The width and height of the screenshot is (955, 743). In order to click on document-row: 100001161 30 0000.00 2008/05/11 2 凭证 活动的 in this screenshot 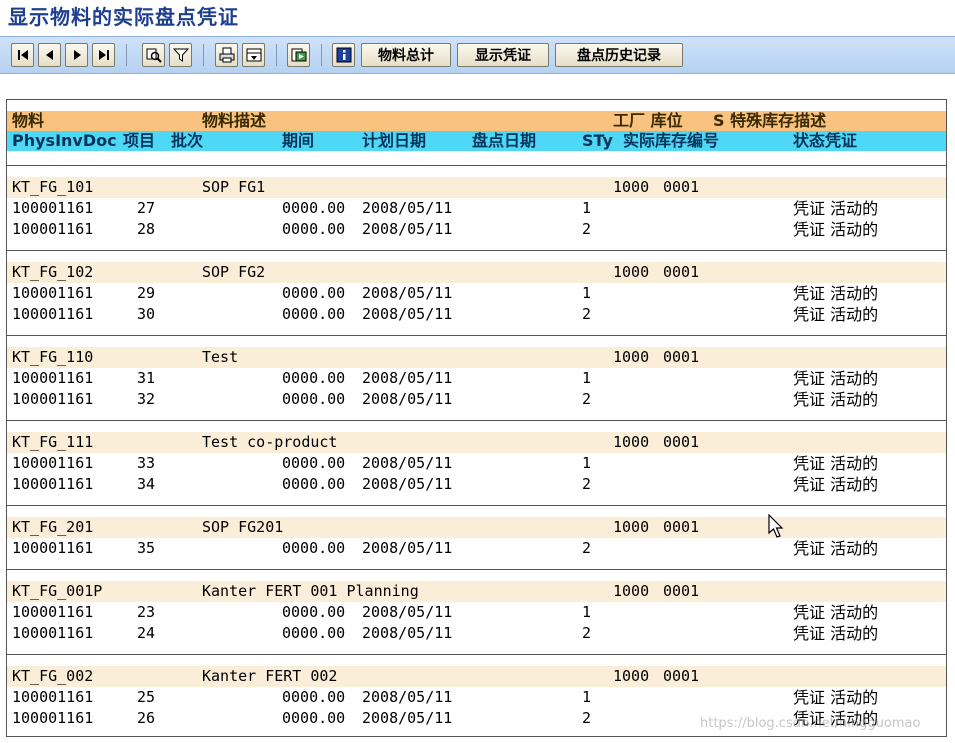, I will do `click(476, 314)`.